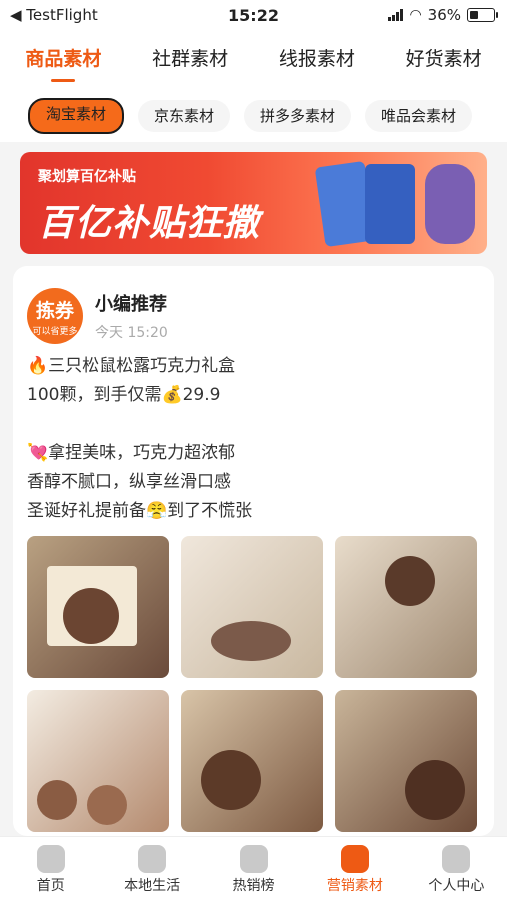 This screenshot has width=507, height=901. I want to click on post-time: 今天 15:20, so click(131, 333).